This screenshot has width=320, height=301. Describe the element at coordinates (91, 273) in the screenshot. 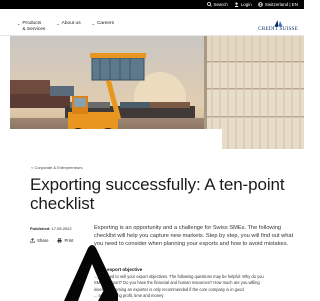

I see `overlay-mark-icon` at that location.